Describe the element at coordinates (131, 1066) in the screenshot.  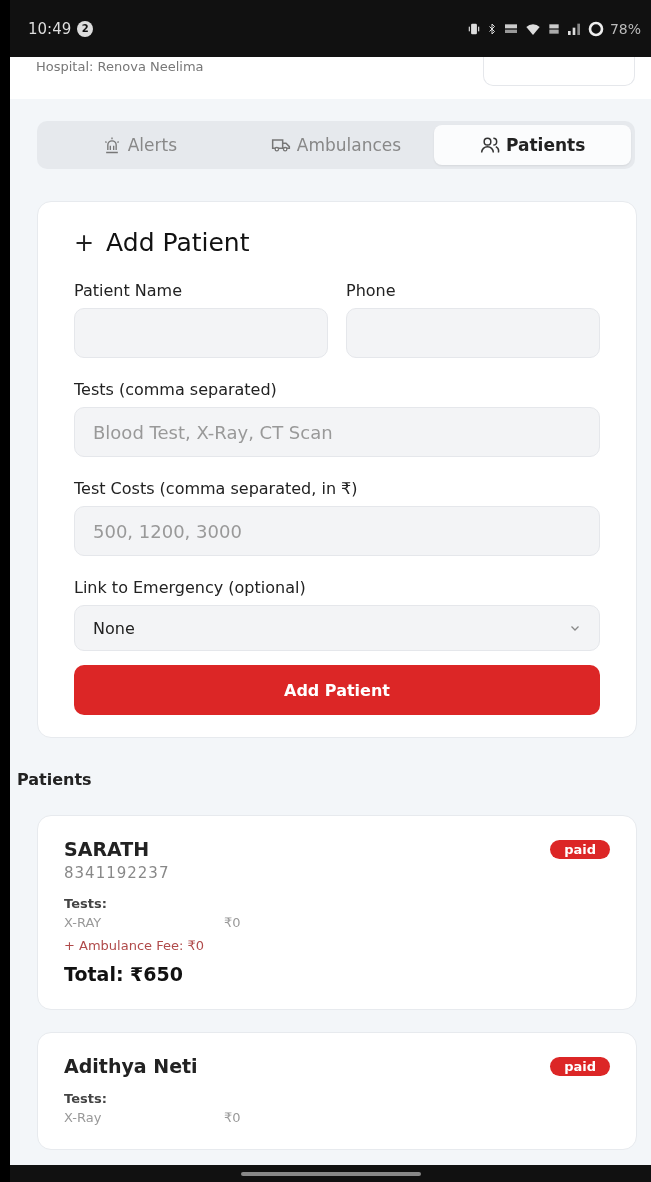
I see `patient-name: Adithya Neti` at that location.